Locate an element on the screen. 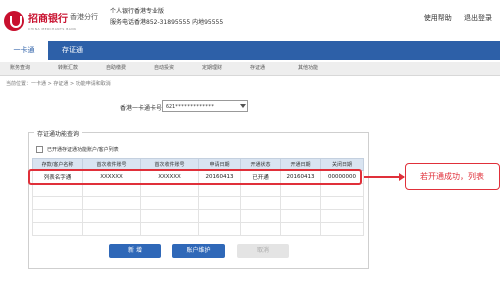 The height and width of the screenshot is (300, 500). bank-name-en: CHINA MERCHANTS BANK is located at coordinates (52, 29).